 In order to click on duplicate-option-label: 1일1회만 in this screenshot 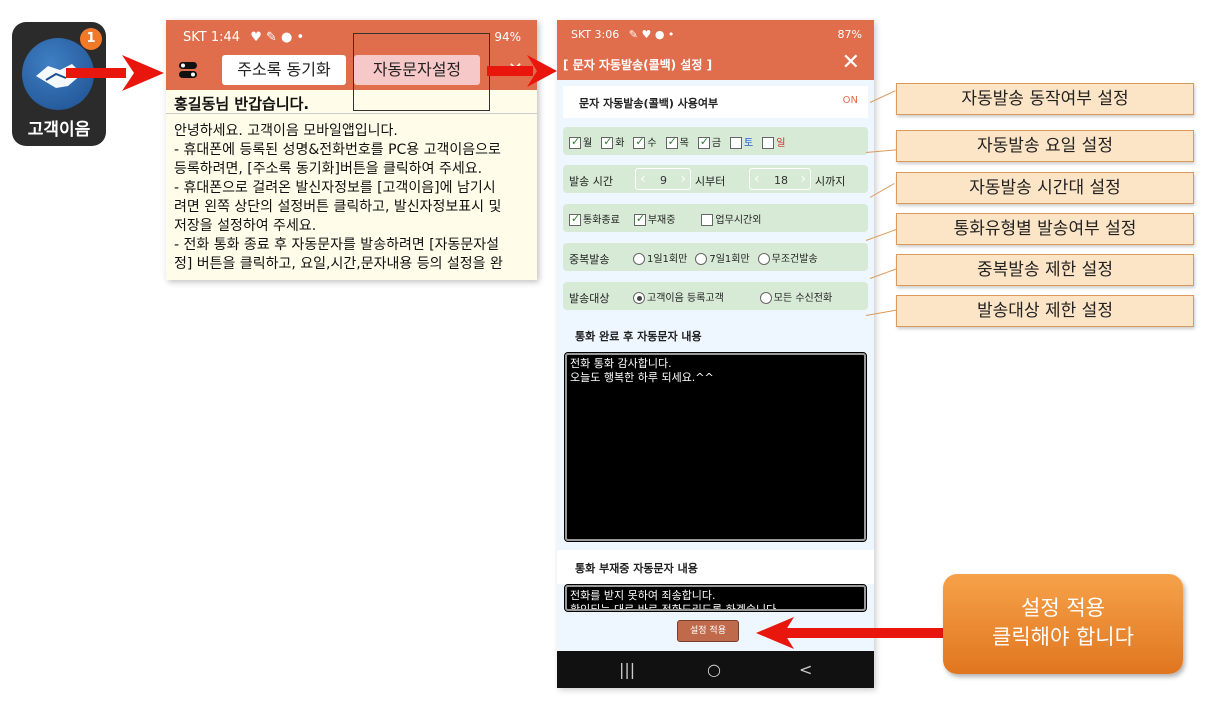, I will do `click(667, 259)`.